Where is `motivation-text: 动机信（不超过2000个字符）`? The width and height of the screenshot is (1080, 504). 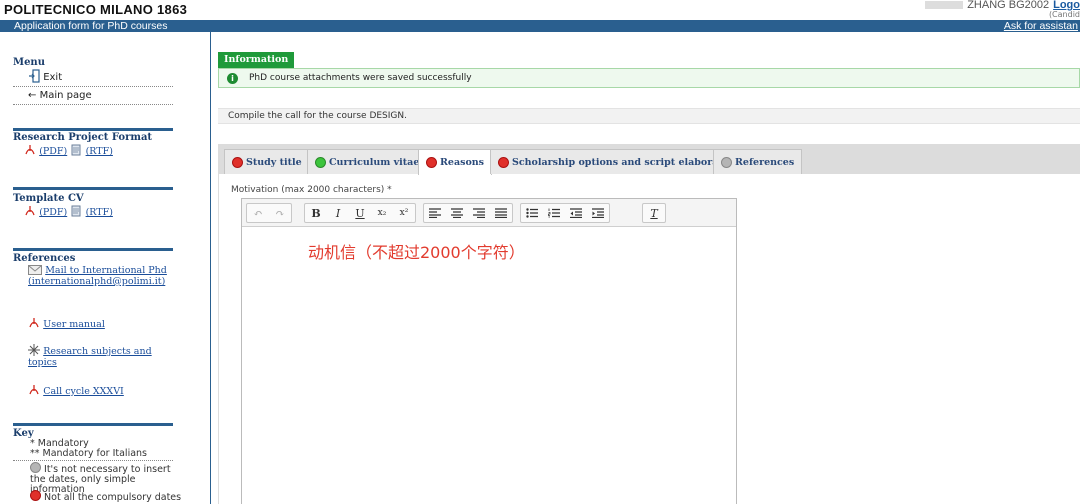 motivation-text: 动机信（不超过2000个字符） is located at coordinates (416, 252).